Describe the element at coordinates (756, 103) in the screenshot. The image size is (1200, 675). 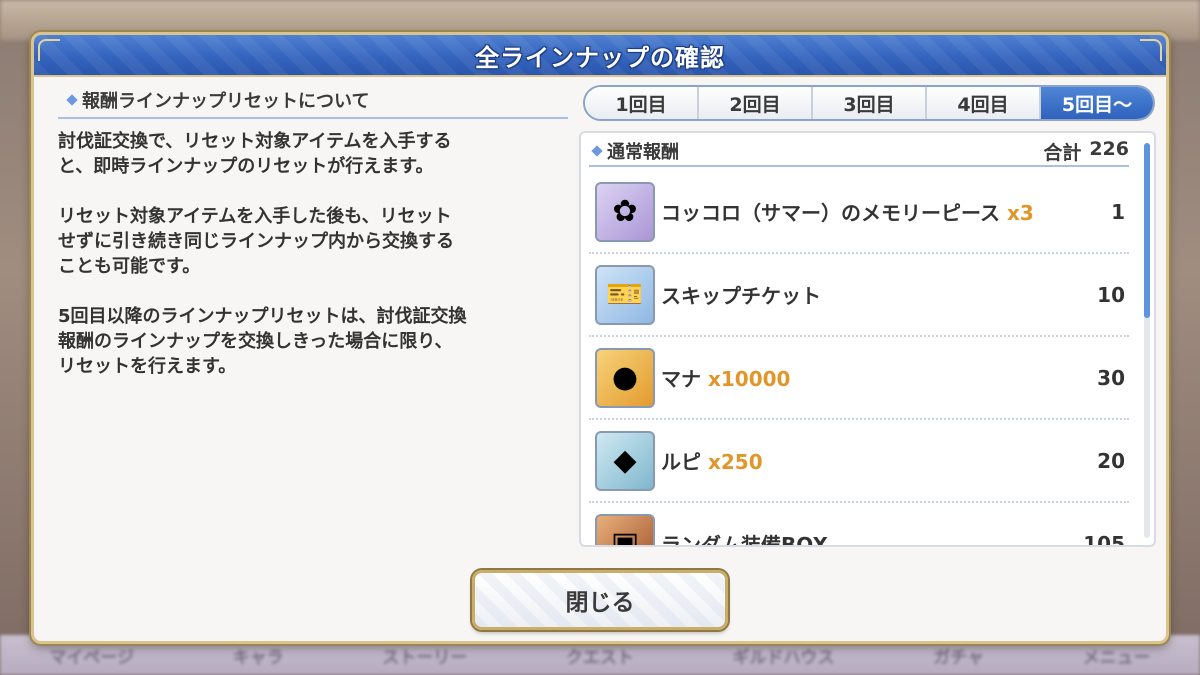
I see `tab-round-2: 2回目` at that location.